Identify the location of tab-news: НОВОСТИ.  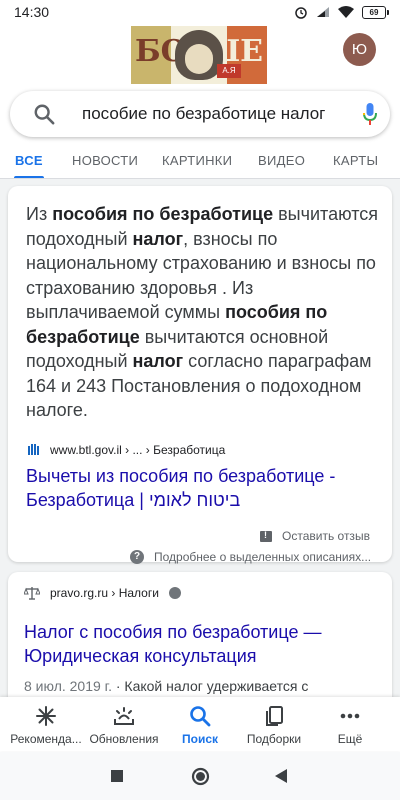
(105, 160).